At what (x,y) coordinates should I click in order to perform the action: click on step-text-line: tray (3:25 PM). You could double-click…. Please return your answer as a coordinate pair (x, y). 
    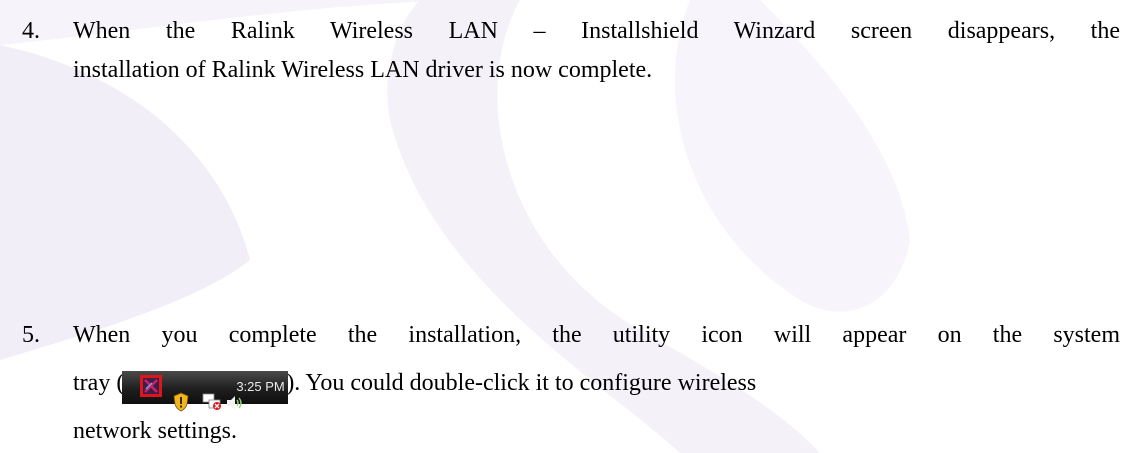
    Looking at the image, I should click on (596, 384).